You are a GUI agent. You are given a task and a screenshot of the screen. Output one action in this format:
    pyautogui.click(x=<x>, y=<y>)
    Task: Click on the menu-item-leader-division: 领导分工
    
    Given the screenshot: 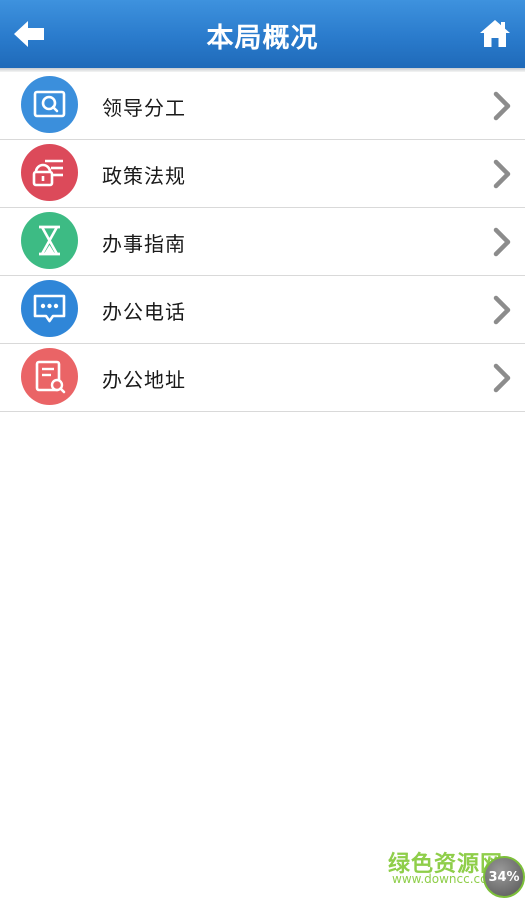 What is the action you would take?
    pyautogui.click(x=262, y=106)
    